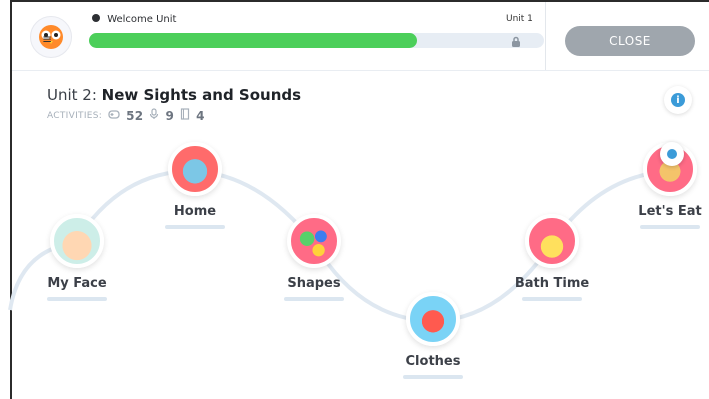 The height and width of the screenshot is (399, 709). Describe the element at coordinates (314, 241) in the screenshot. I see `shapes-icon` at that location.